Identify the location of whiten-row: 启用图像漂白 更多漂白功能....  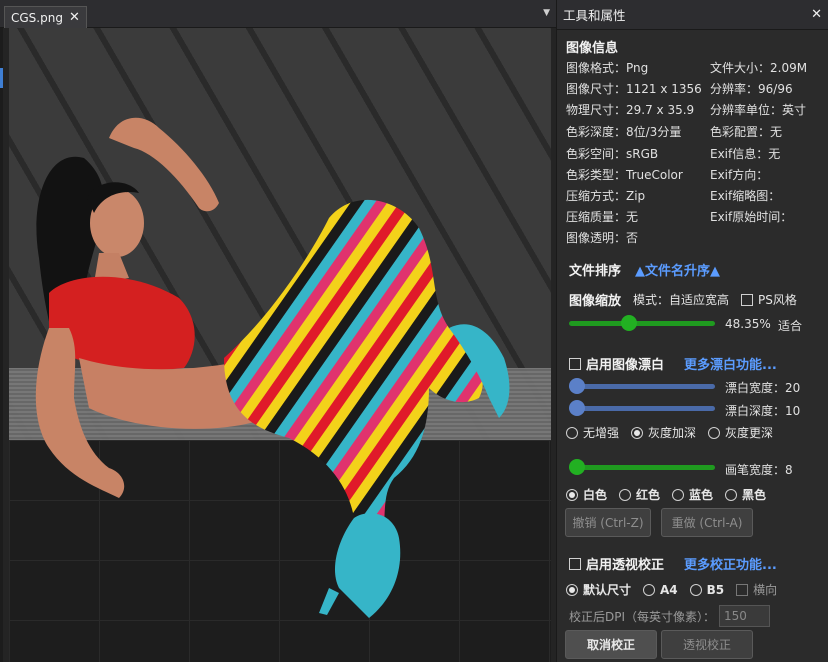
(673, 363).